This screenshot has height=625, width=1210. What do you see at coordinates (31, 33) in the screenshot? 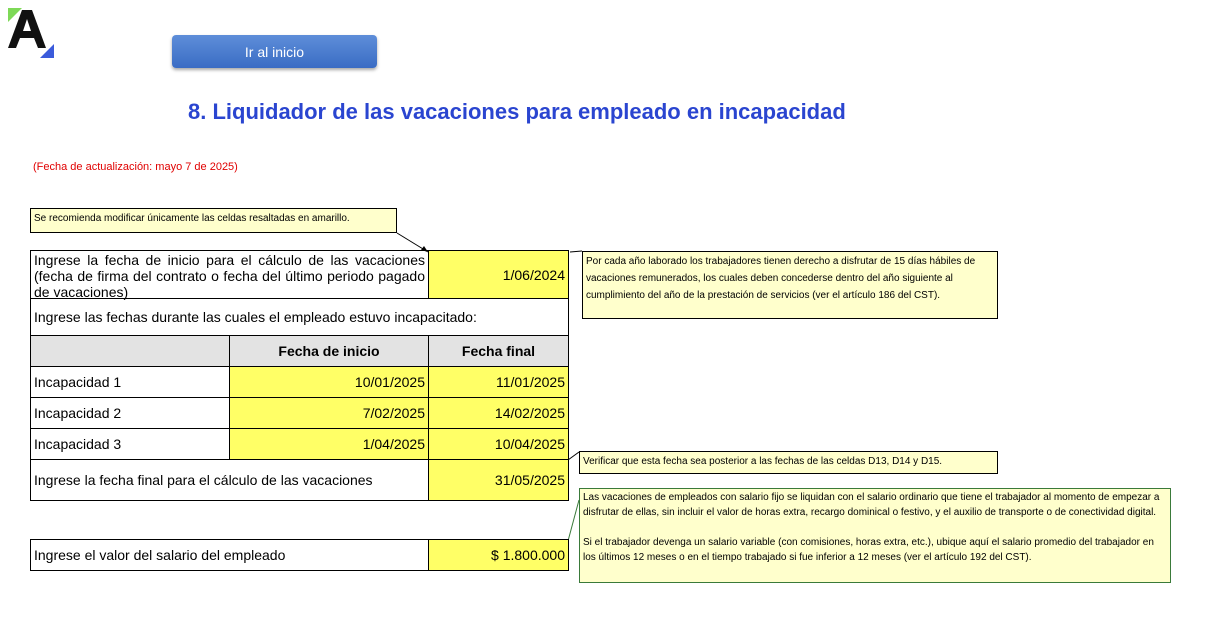
I see `logo` at bounding box center [31, 33].